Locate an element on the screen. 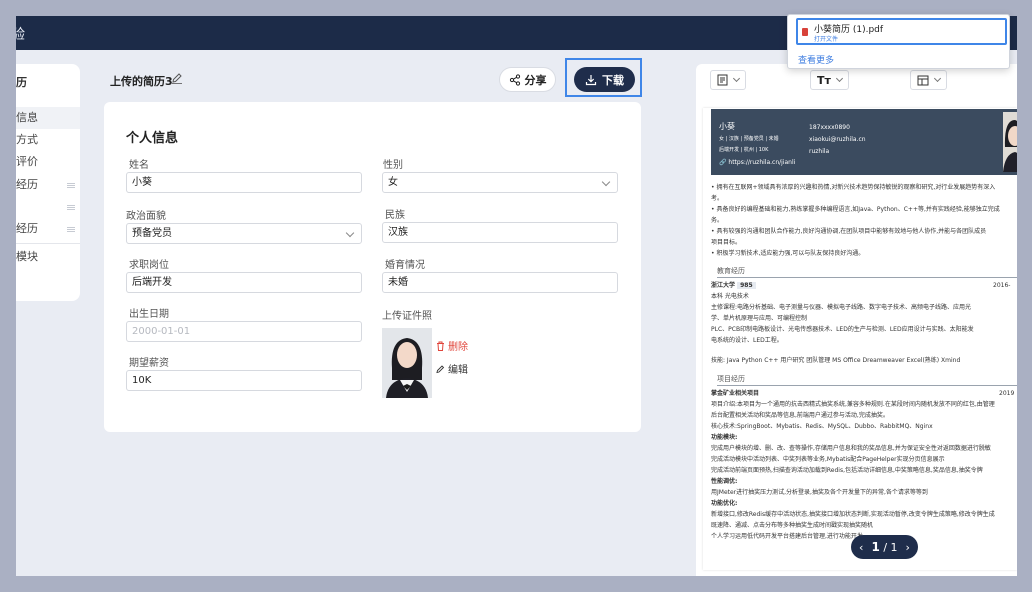  resume-meta-2: 后端开发 | 杭州 | 10K is located at coordinates (744, 150).